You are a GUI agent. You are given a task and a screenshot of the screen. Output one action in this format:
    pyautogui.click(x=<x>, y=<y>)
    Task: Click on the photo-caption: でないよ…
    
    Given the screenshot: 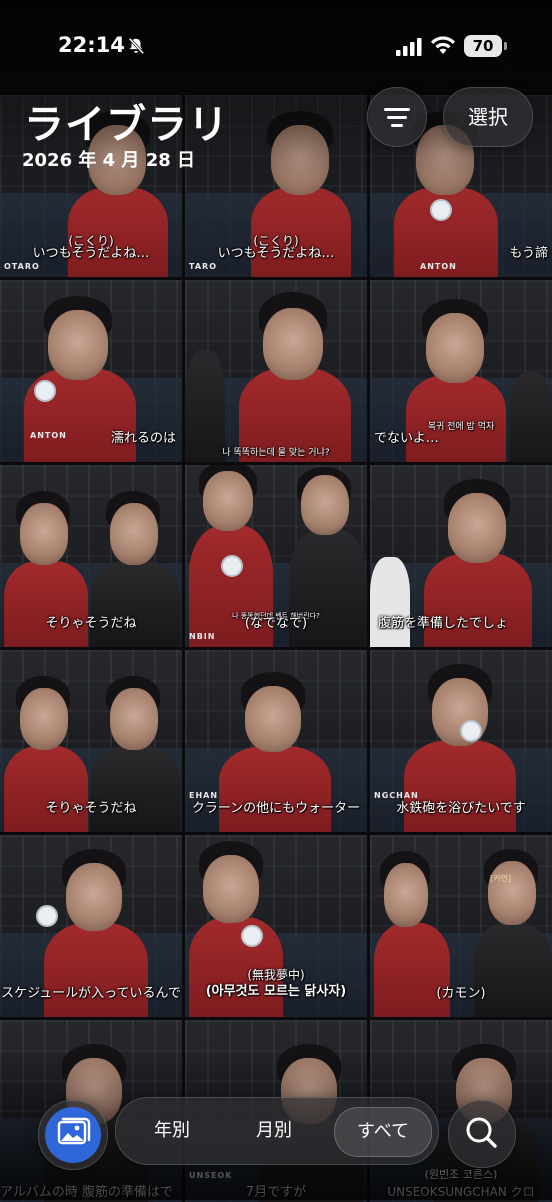 What is the action you would take?
    pyautogui.click(x=406, y=438)
    